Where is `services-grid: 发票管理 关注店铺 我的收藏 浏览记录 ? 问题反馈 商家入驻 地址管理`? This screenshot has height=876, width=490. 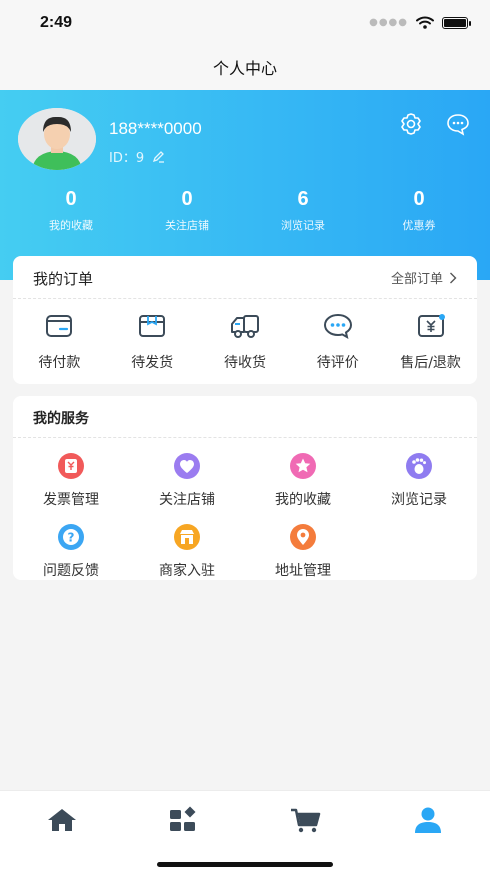 services-grid: 发票管理 关注店铺 我的收藏 浏览记录 ? 问题反馈 商家入驻 地址管理 is located at coordinates (245, 516).